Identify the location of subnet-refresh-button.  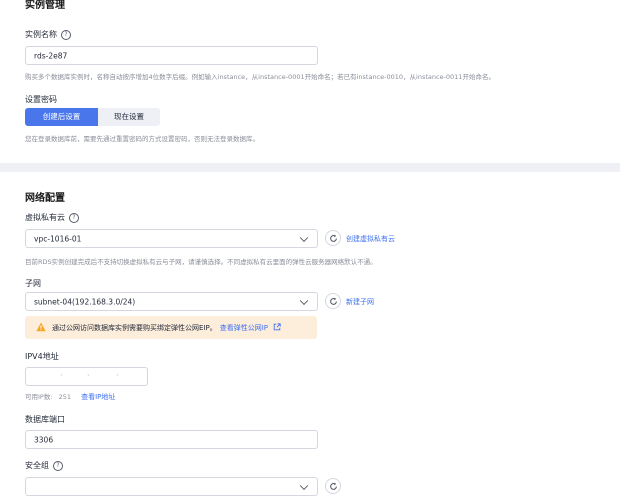
(333, 301).